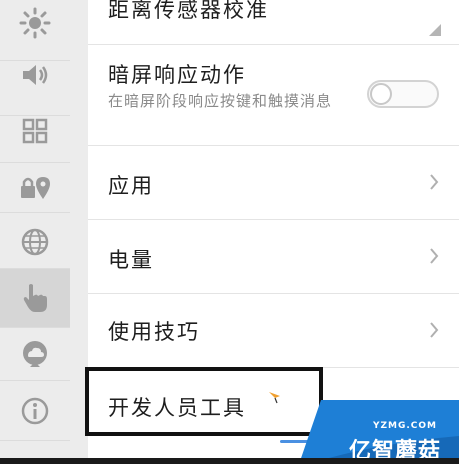  What do you see at coordinates (229, 461) in the screenshot?
I see `bottom-bar` at bounding box center [229, 461].